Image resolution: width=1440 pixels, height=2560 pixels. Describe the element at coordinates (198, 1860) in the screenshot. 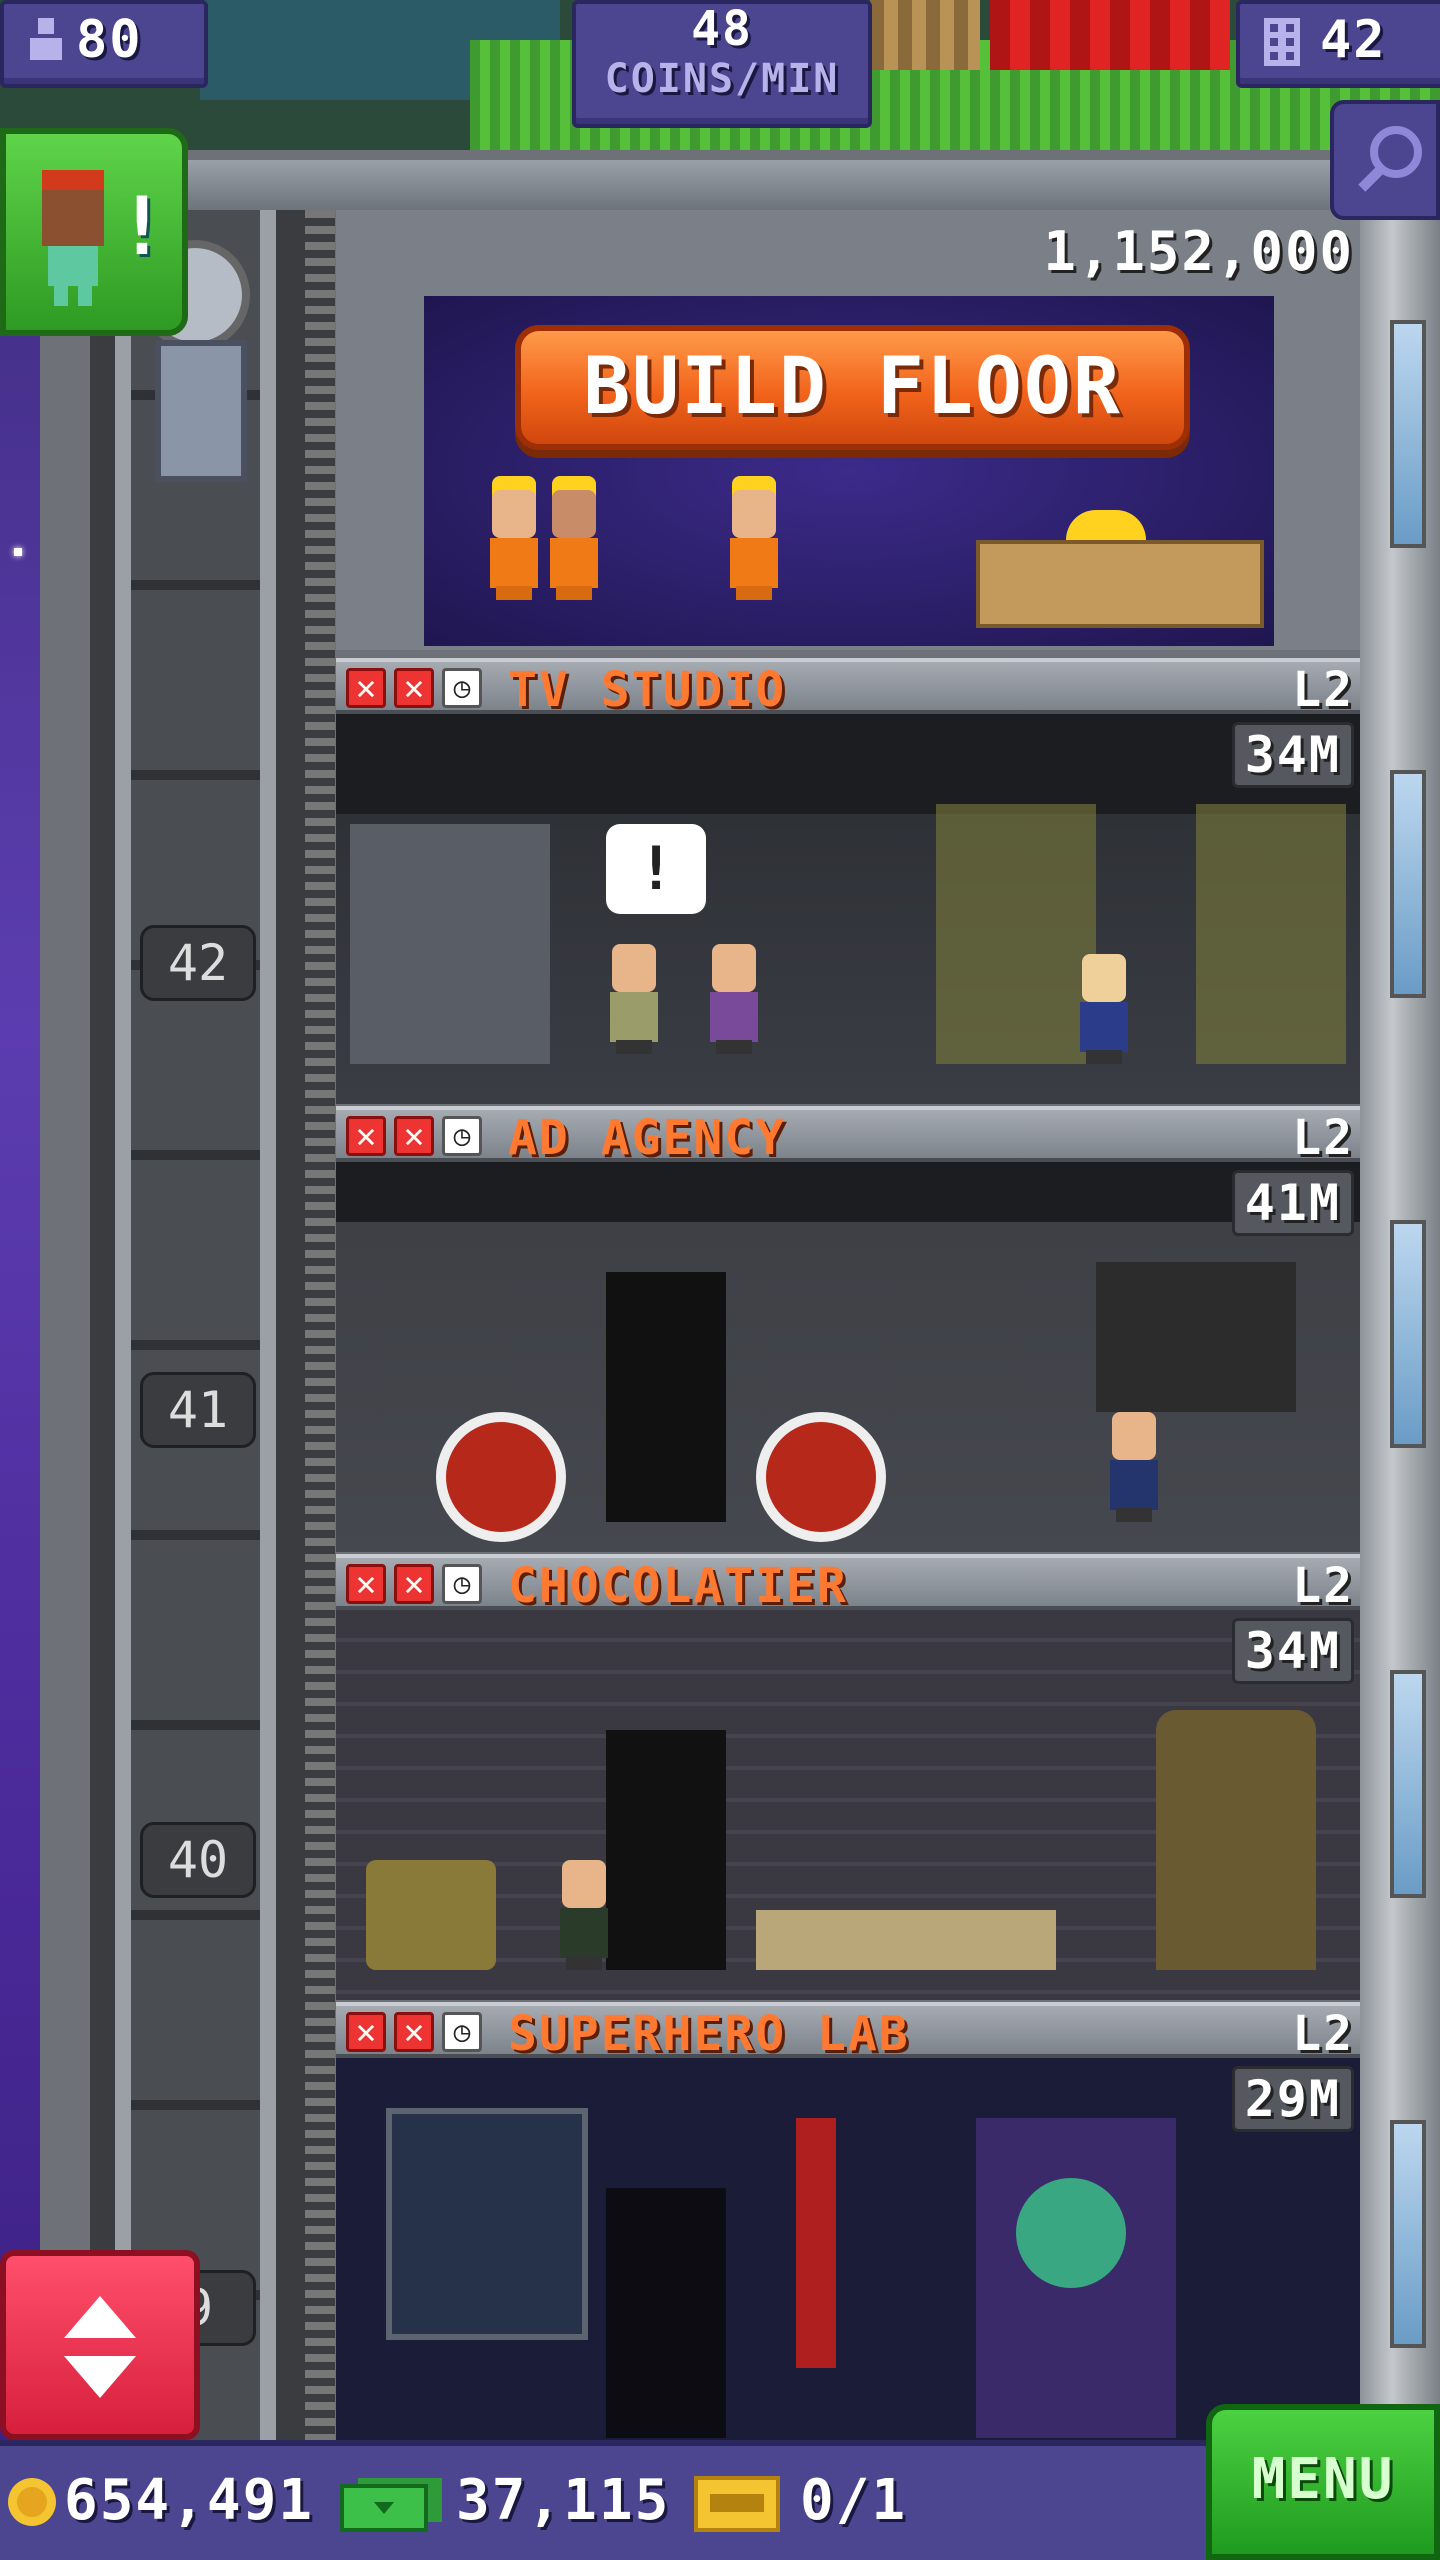

I see `floor-number-label: 40` at that location.